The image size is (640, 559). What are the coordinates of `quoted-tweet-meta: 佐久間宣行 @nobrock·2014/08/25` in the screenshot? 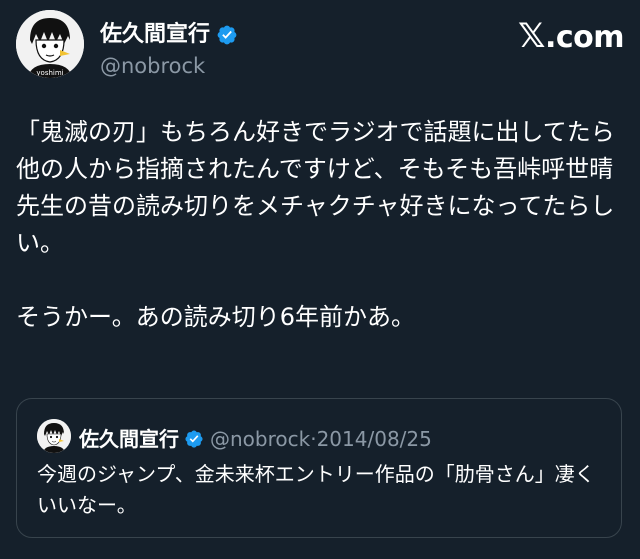 It's located at (255, 437).